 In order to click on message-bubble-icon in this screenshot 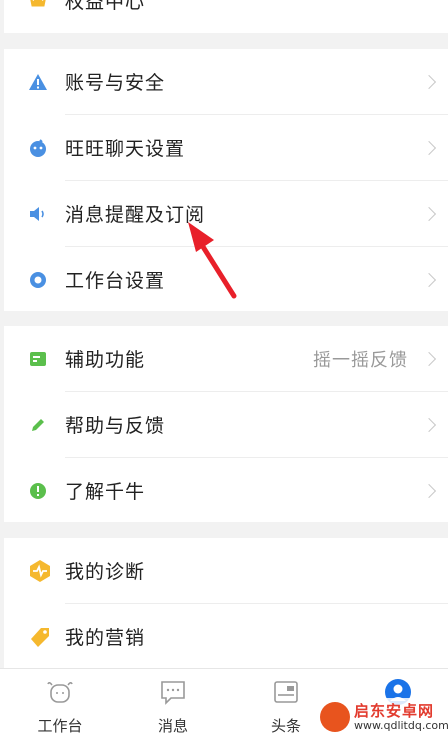, I will do `click(173, 692)`.